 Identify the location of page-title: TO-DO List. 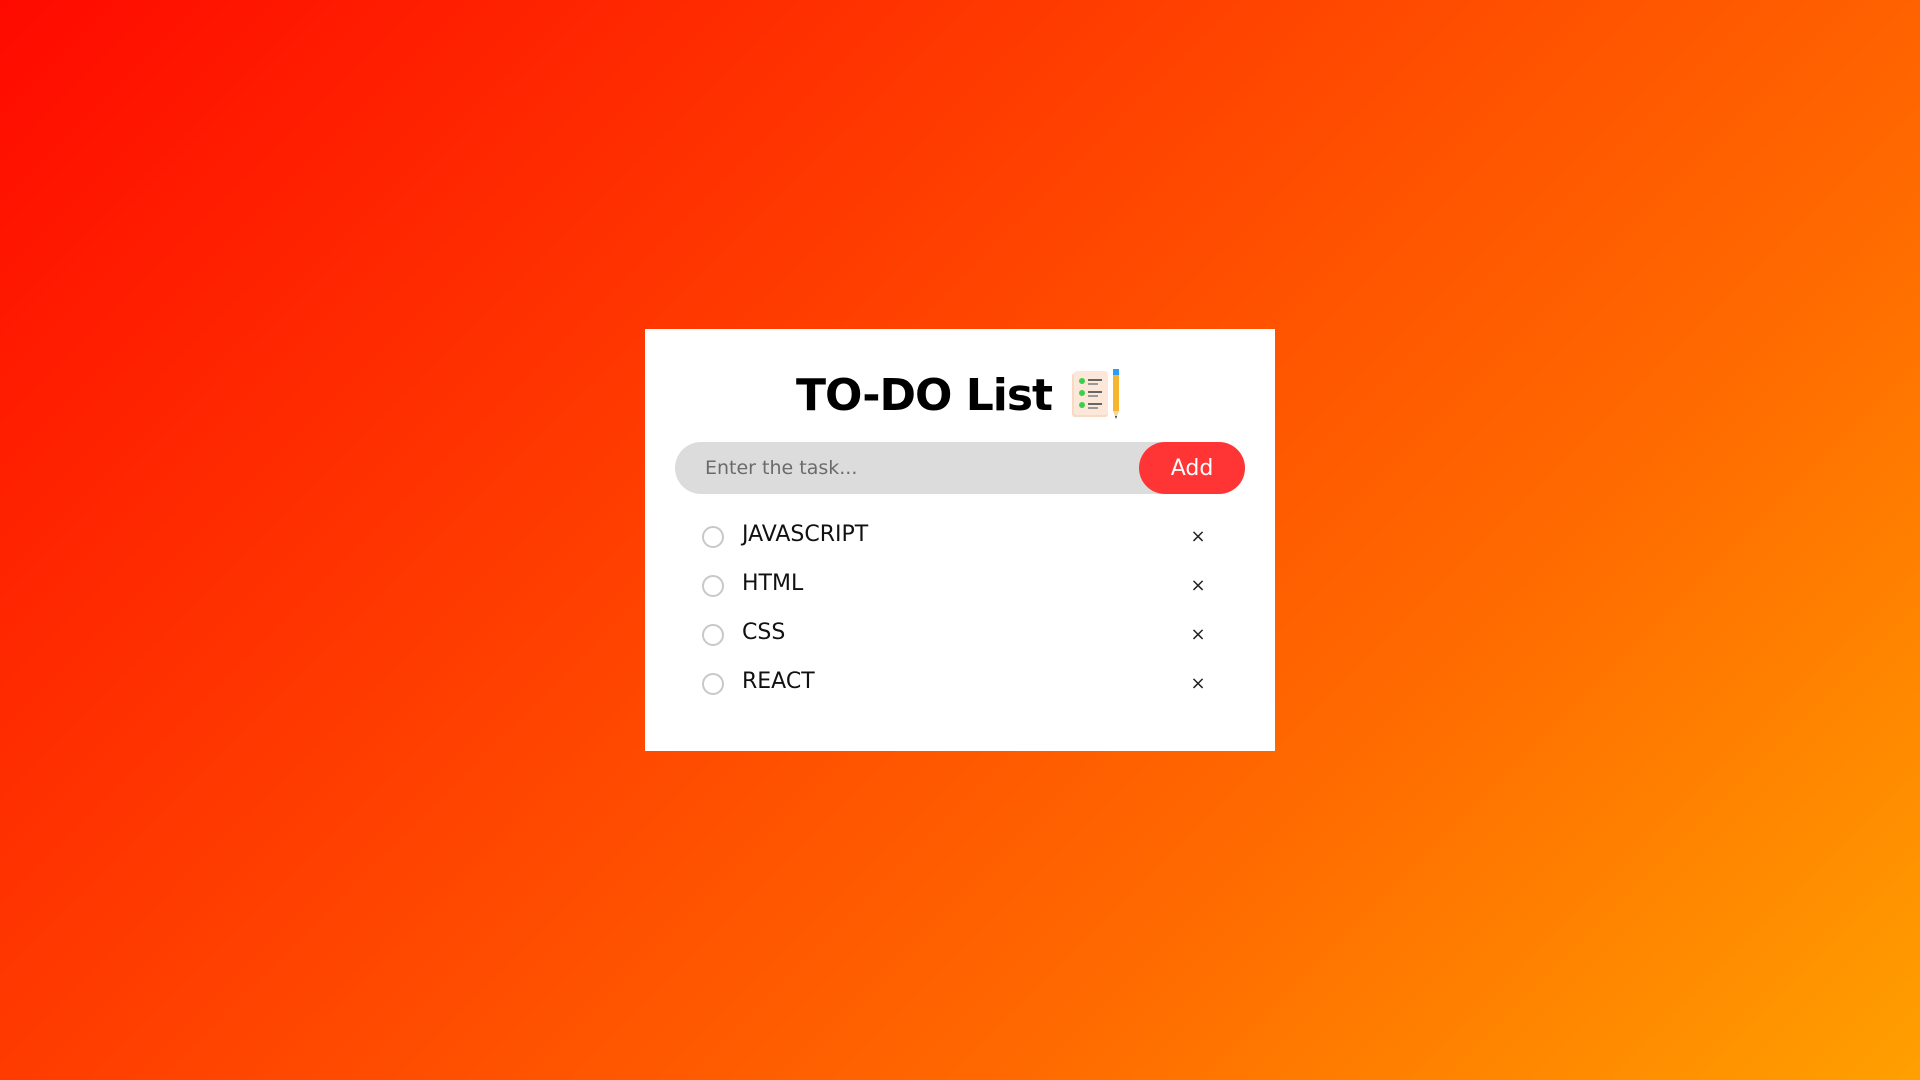
(924, 395).